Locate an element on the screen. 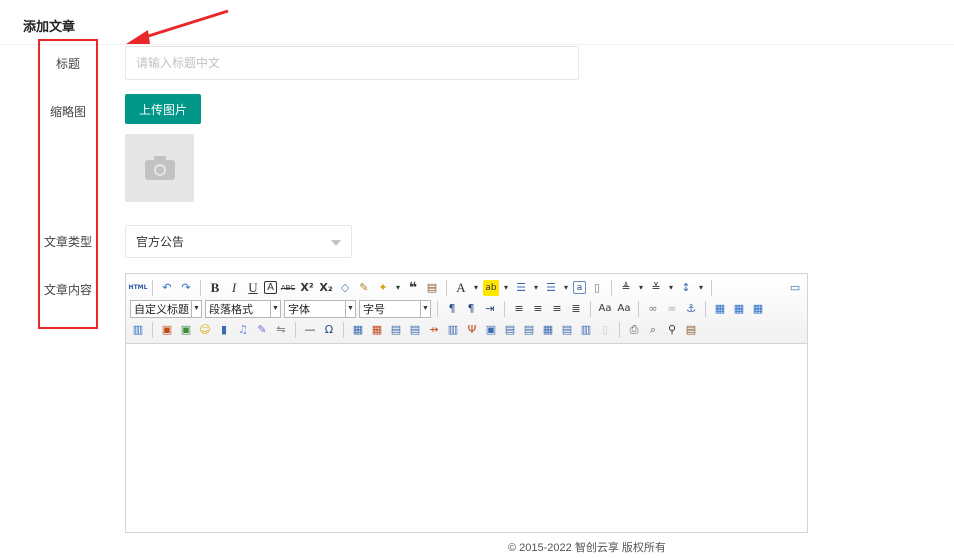  music-icon: ♫ is located at coordinates (243, 330).